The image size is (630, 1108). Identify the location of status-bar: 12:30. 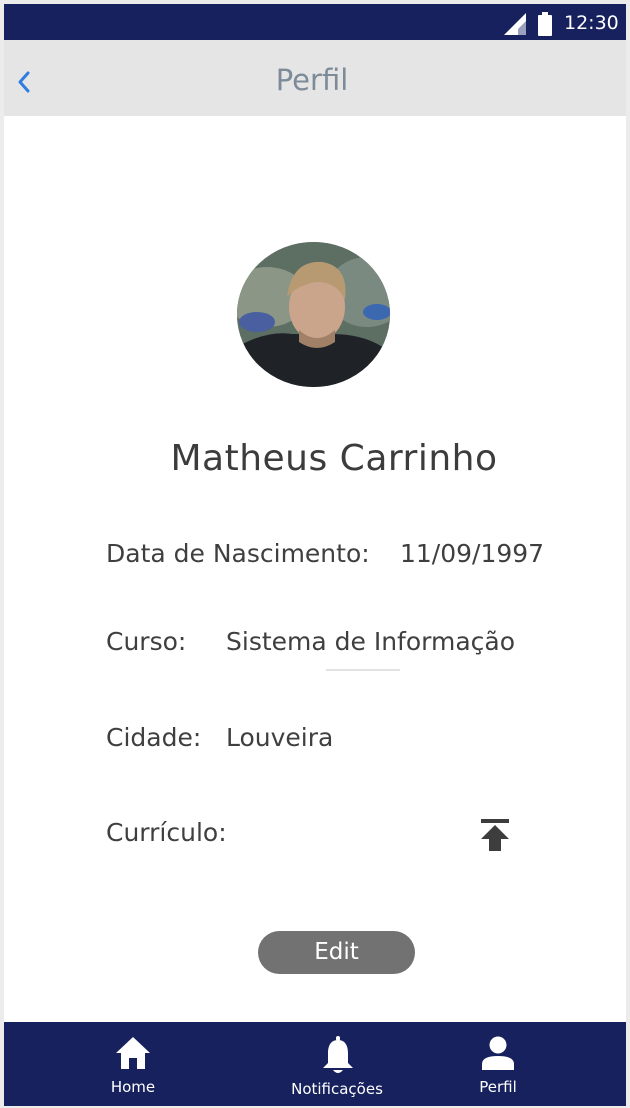
(315, 22).